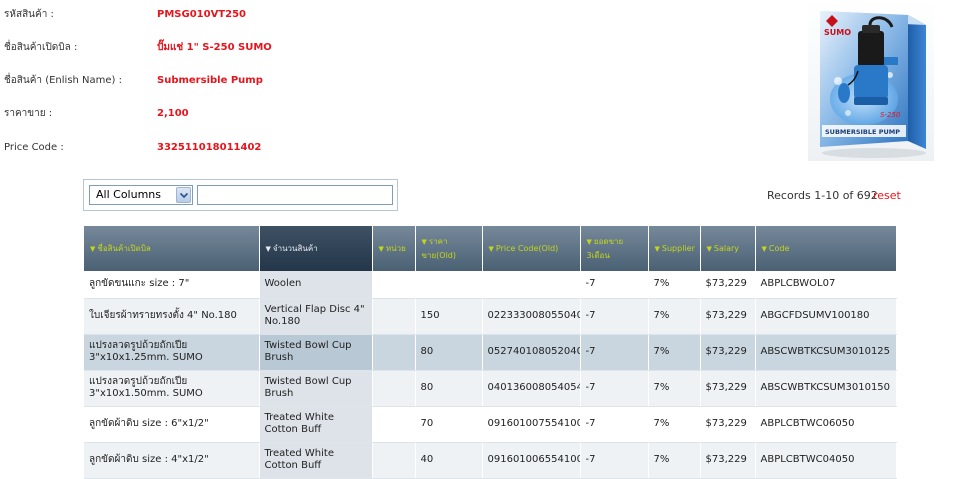 Image resolution: width=960 pixels, height=479 pixels. What do you see at coordinates (316, 316) in the screenshot?
I see `cell-qty: Vertical Flap Disc 4" No.180` at bounding box center [316, 316].